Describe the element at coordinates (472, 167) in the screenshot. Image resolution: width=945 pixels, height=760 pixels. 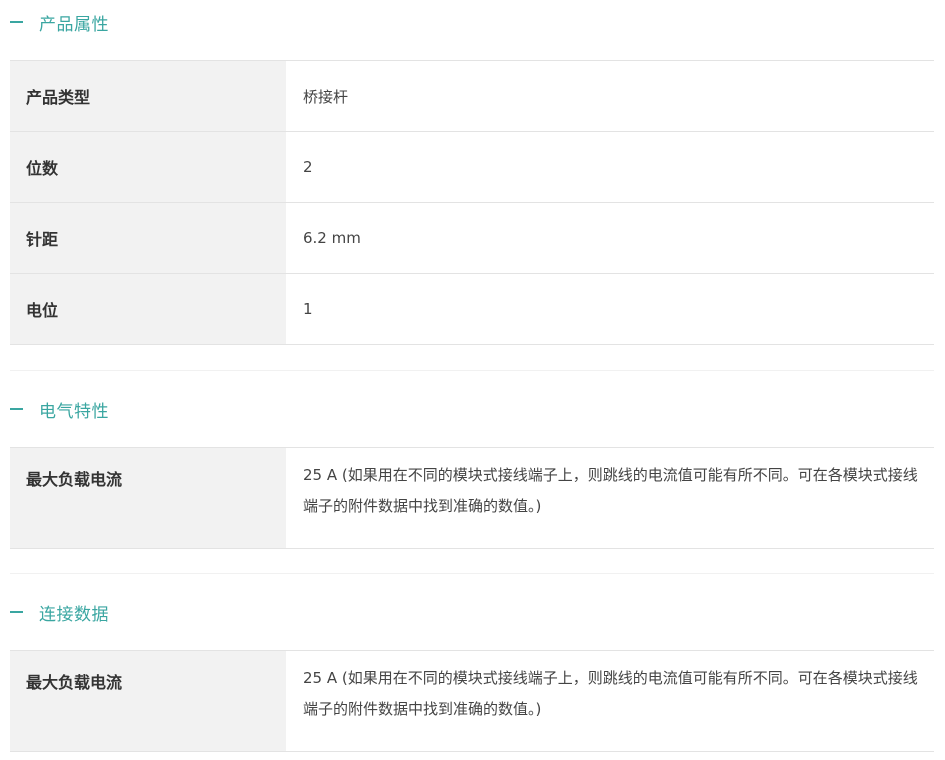
I see `table-row: 位数 2` at that location.